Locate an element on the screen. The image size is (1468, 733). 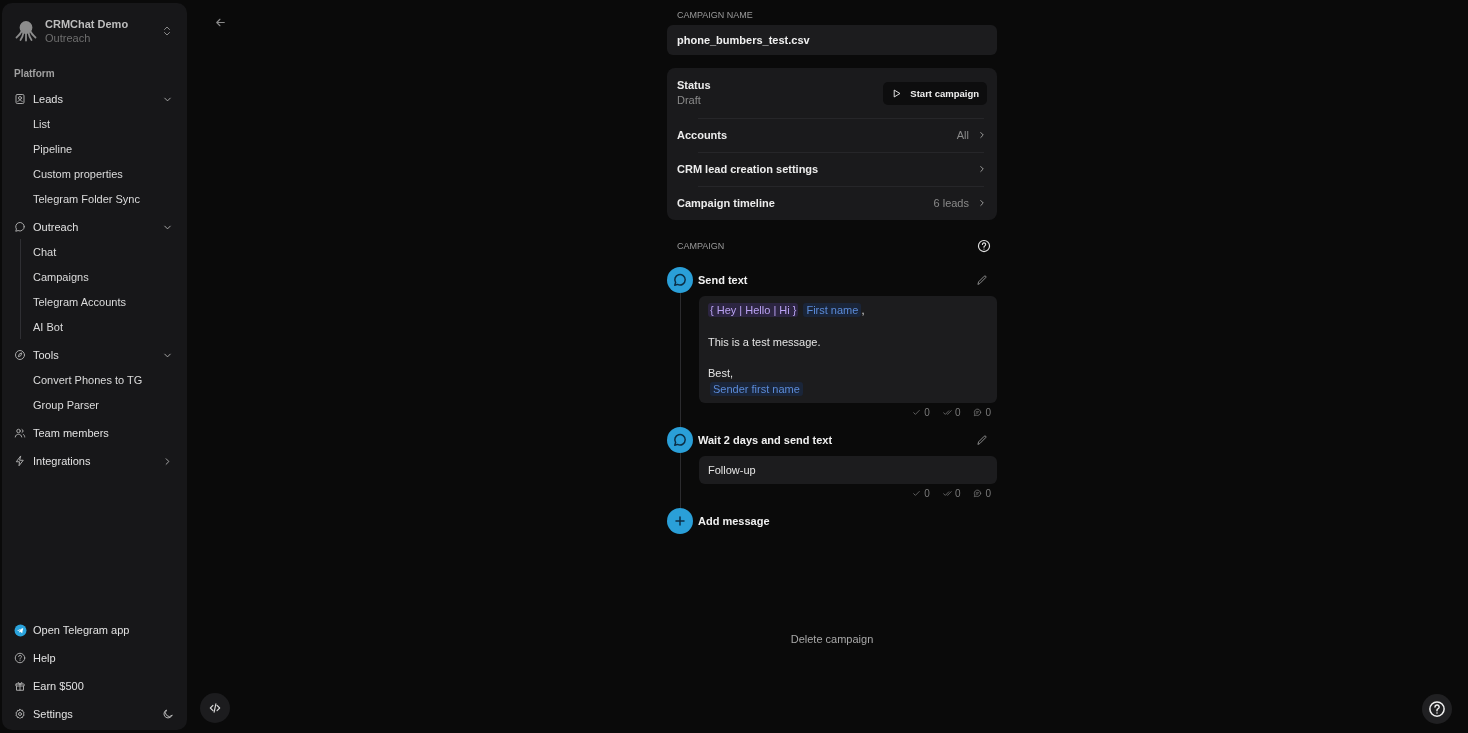
message-text: This is a test message. is located at coordinates (764, 341).